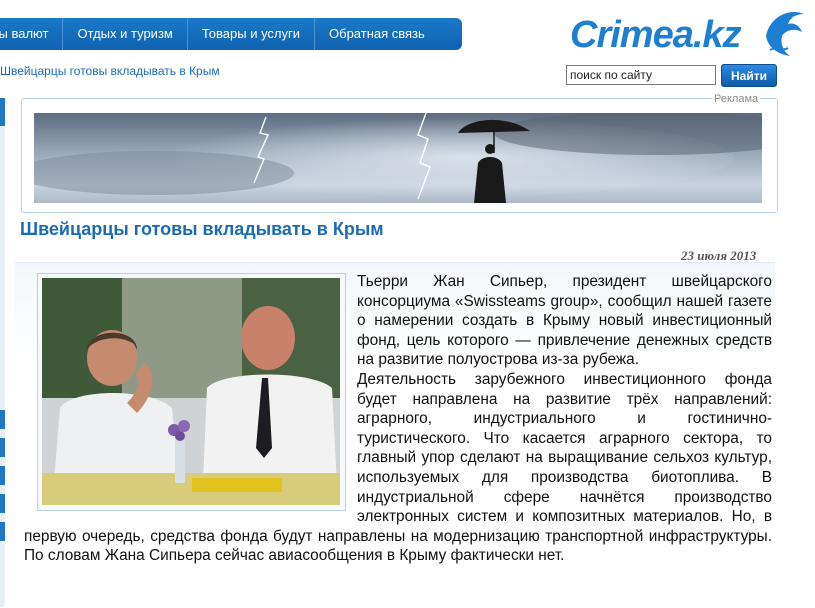 This screenshot has width=815, height=608. I want to click on logo-text: Crimea.kz, so click(656, 35).